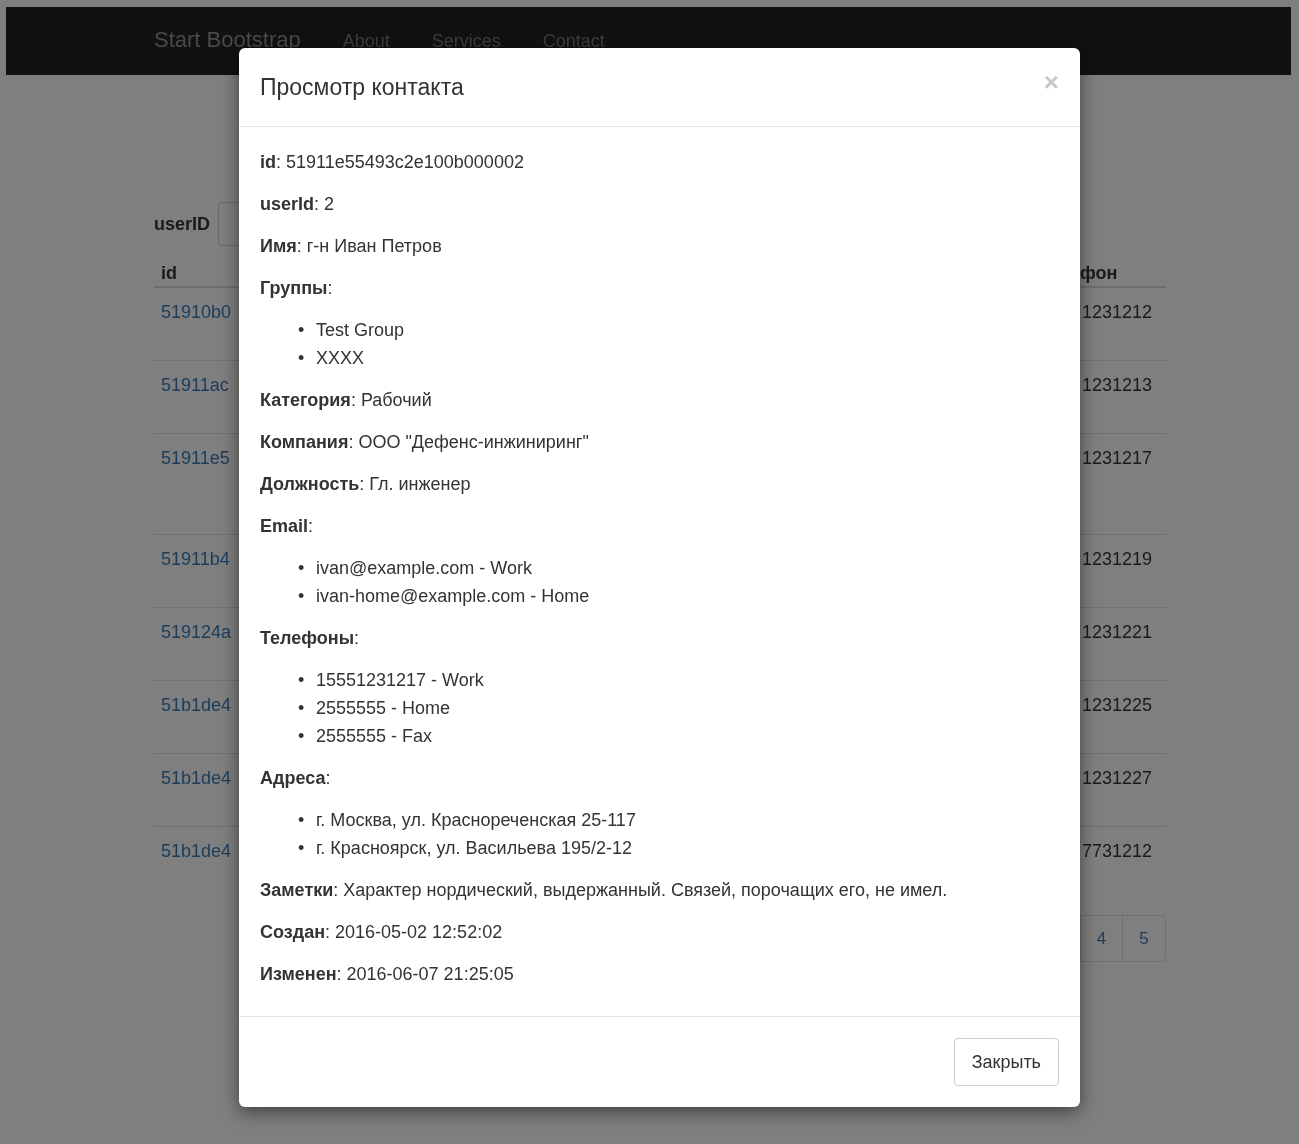 This screenshot has height=1144, width=1299. I want to click on list-item: 2555555 - Home, so click(383, 708).